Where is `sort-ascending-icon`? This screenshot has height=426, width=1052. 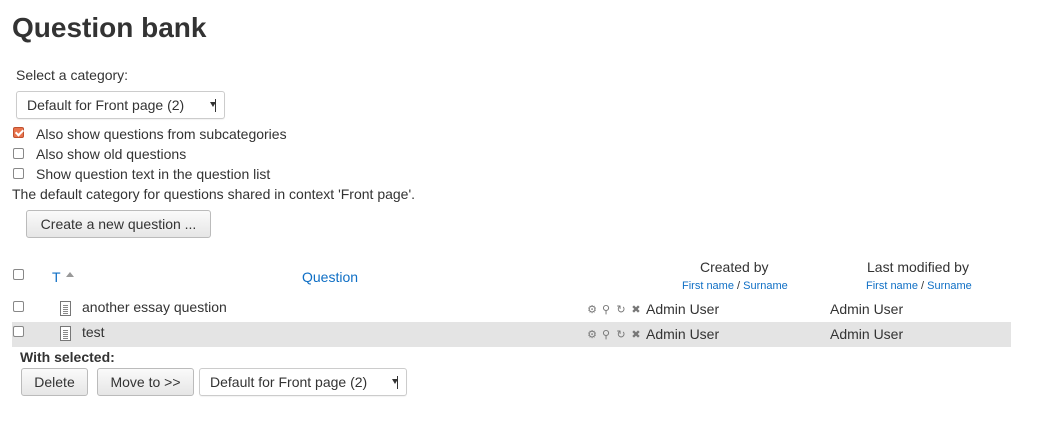
sort-ascending-icon is located at coordinates (70, 274).